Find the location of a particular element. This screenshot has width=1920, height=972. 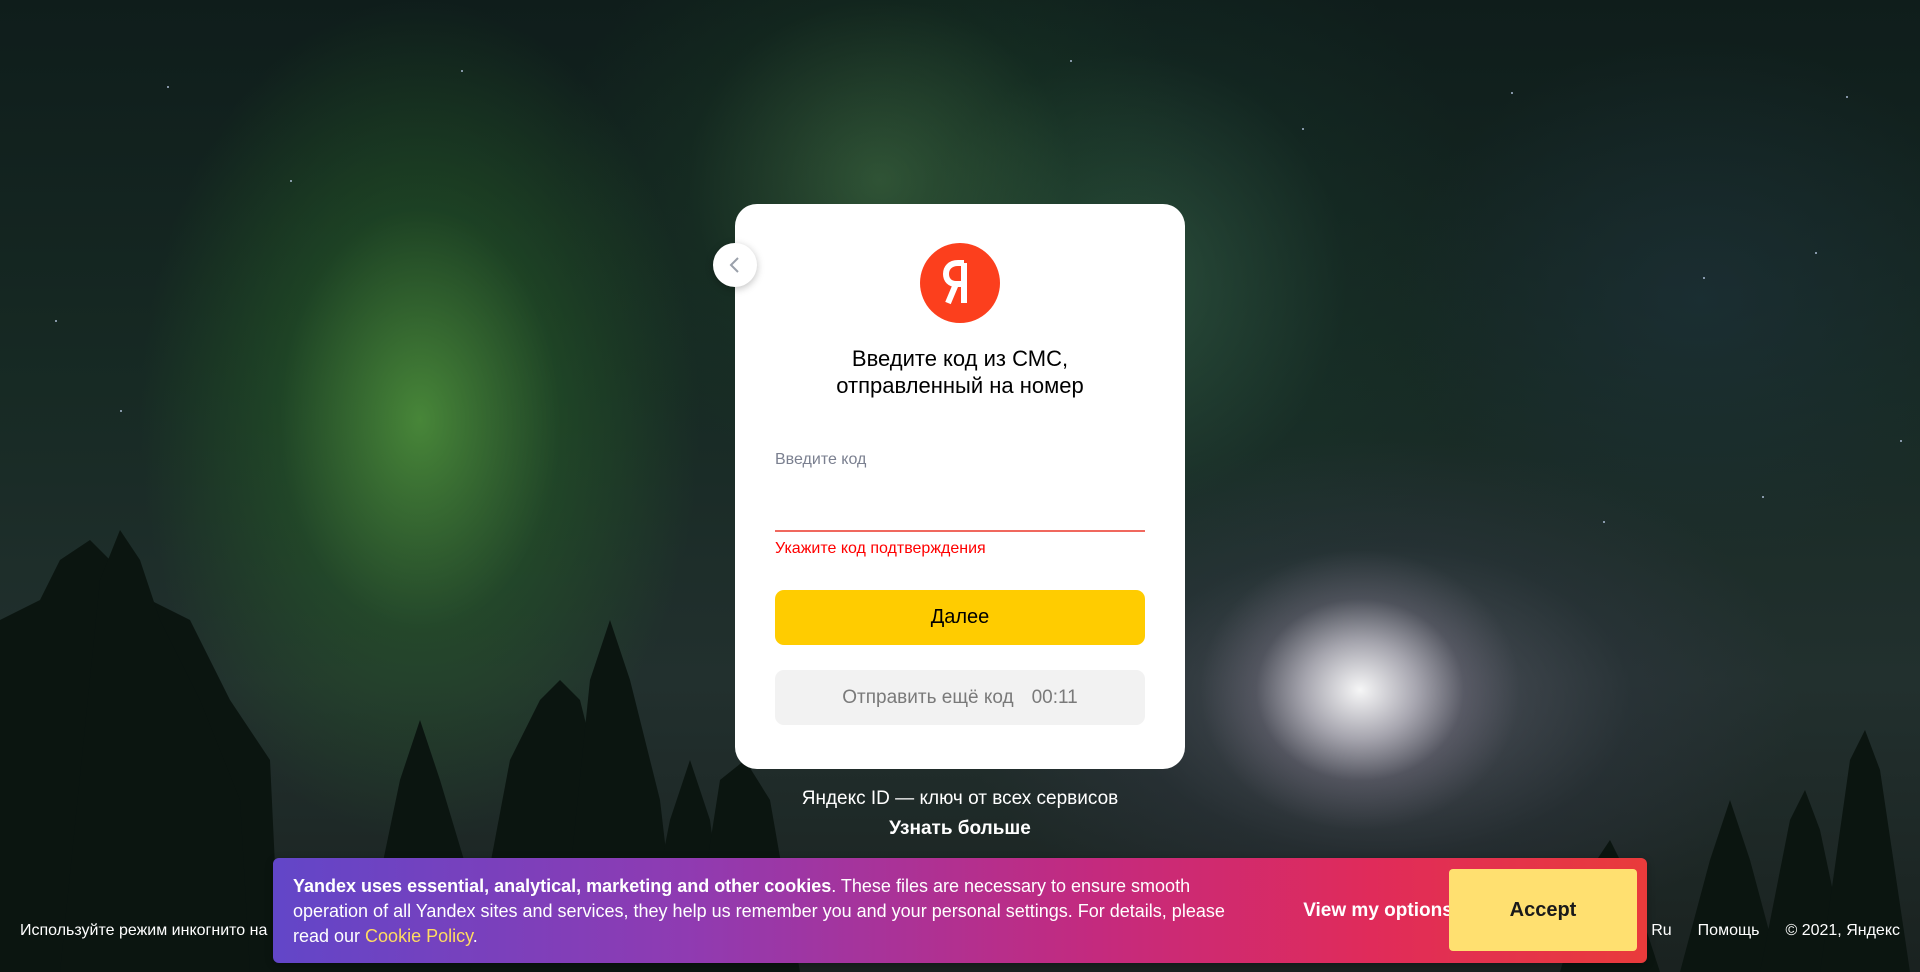

footer-links: Ru Помощь © 2021, Яндекс is located at coordinates (1775, 931).